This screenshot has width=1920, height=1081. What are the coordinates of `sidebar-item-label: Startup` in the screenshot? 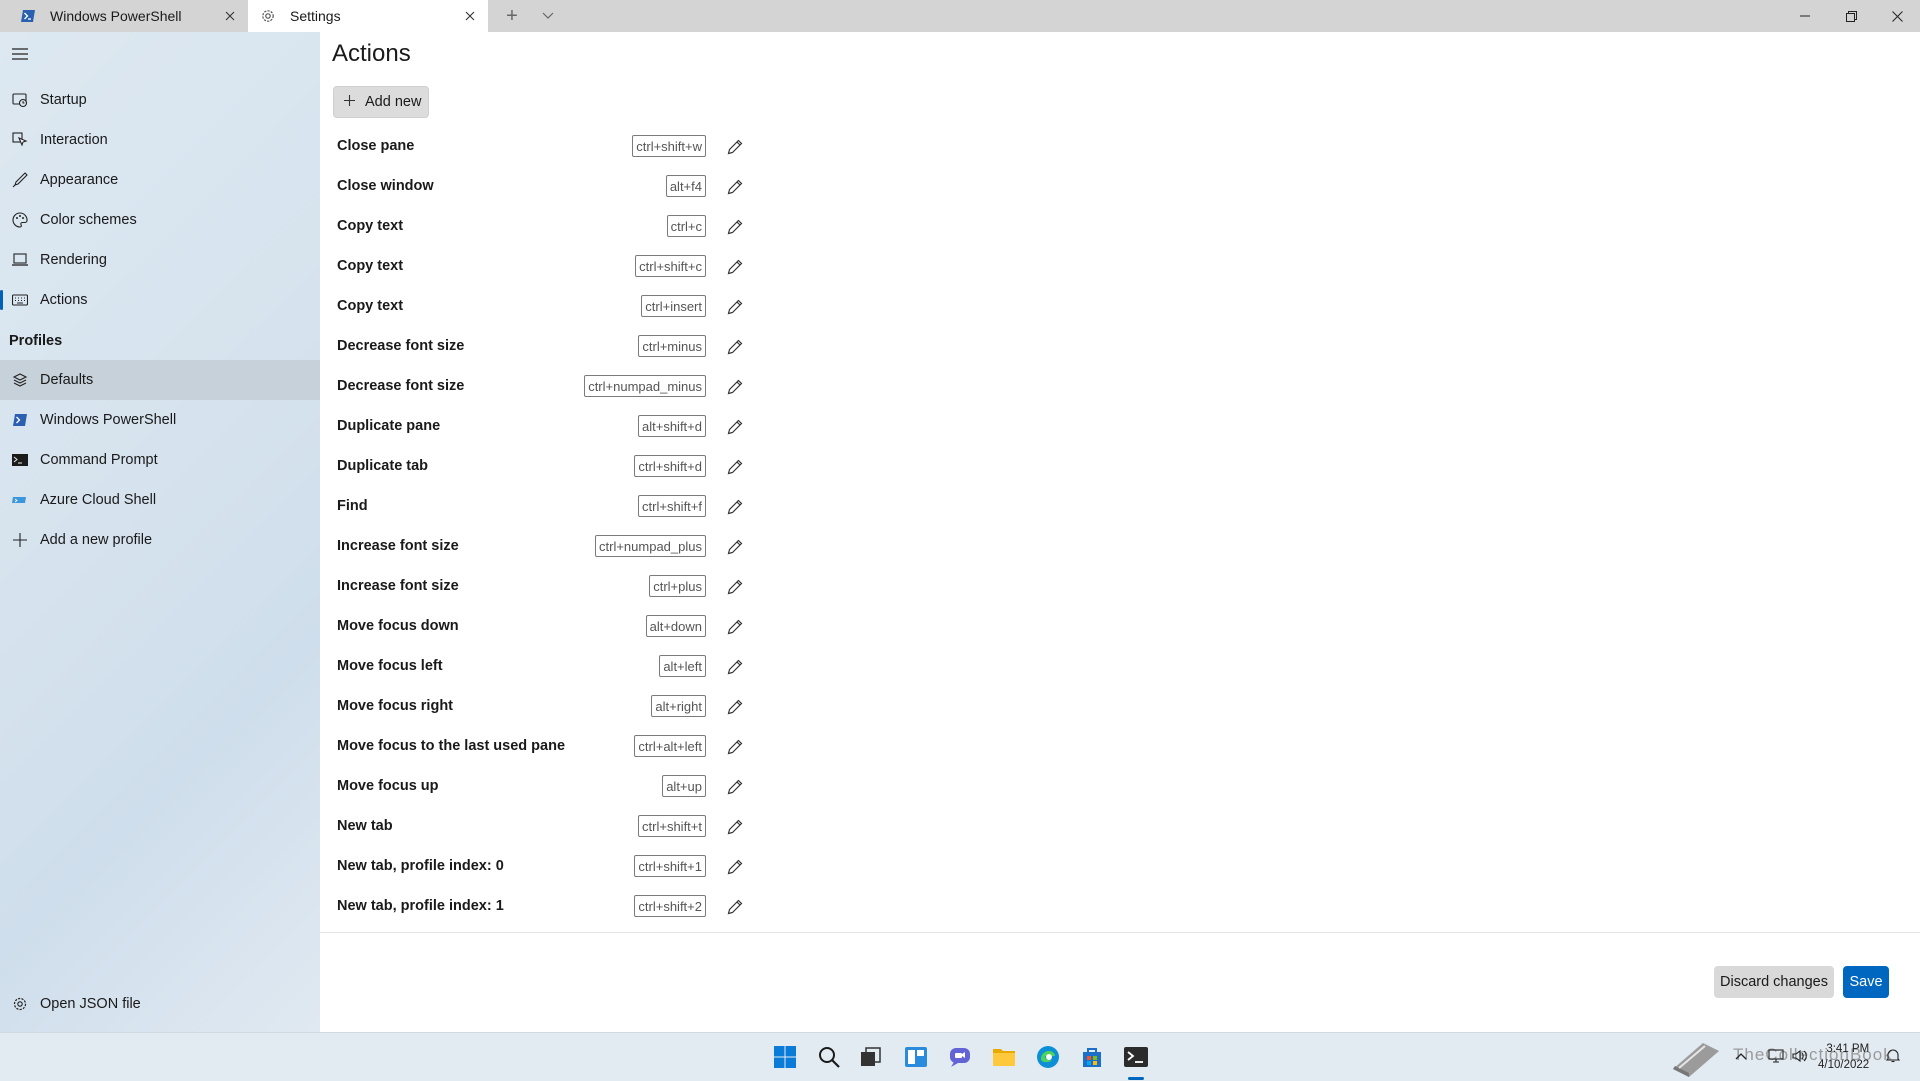 It's located at (63, 100).